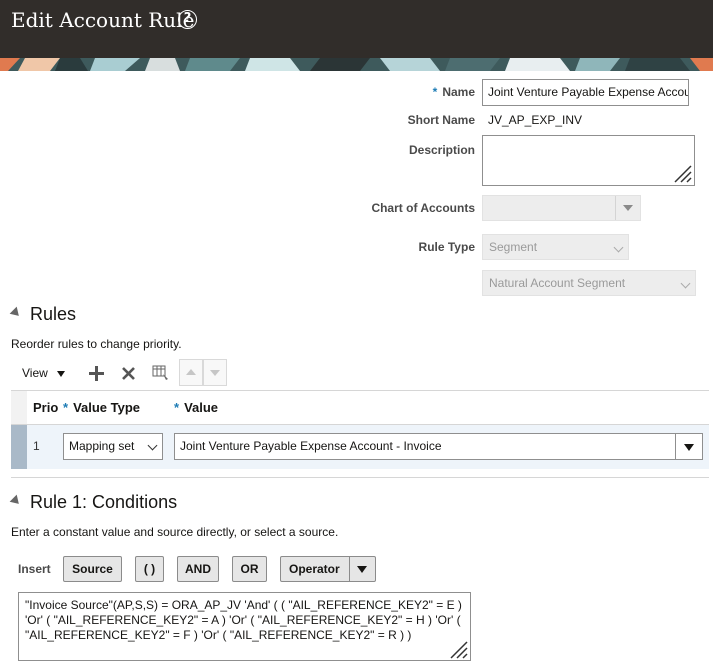 The width and height of the screenshot is (713, 670). Describe the element at coordinates (535, 120) in the screenshot. I see `short-name-value: JV_AP_EXP_INV` at that location.